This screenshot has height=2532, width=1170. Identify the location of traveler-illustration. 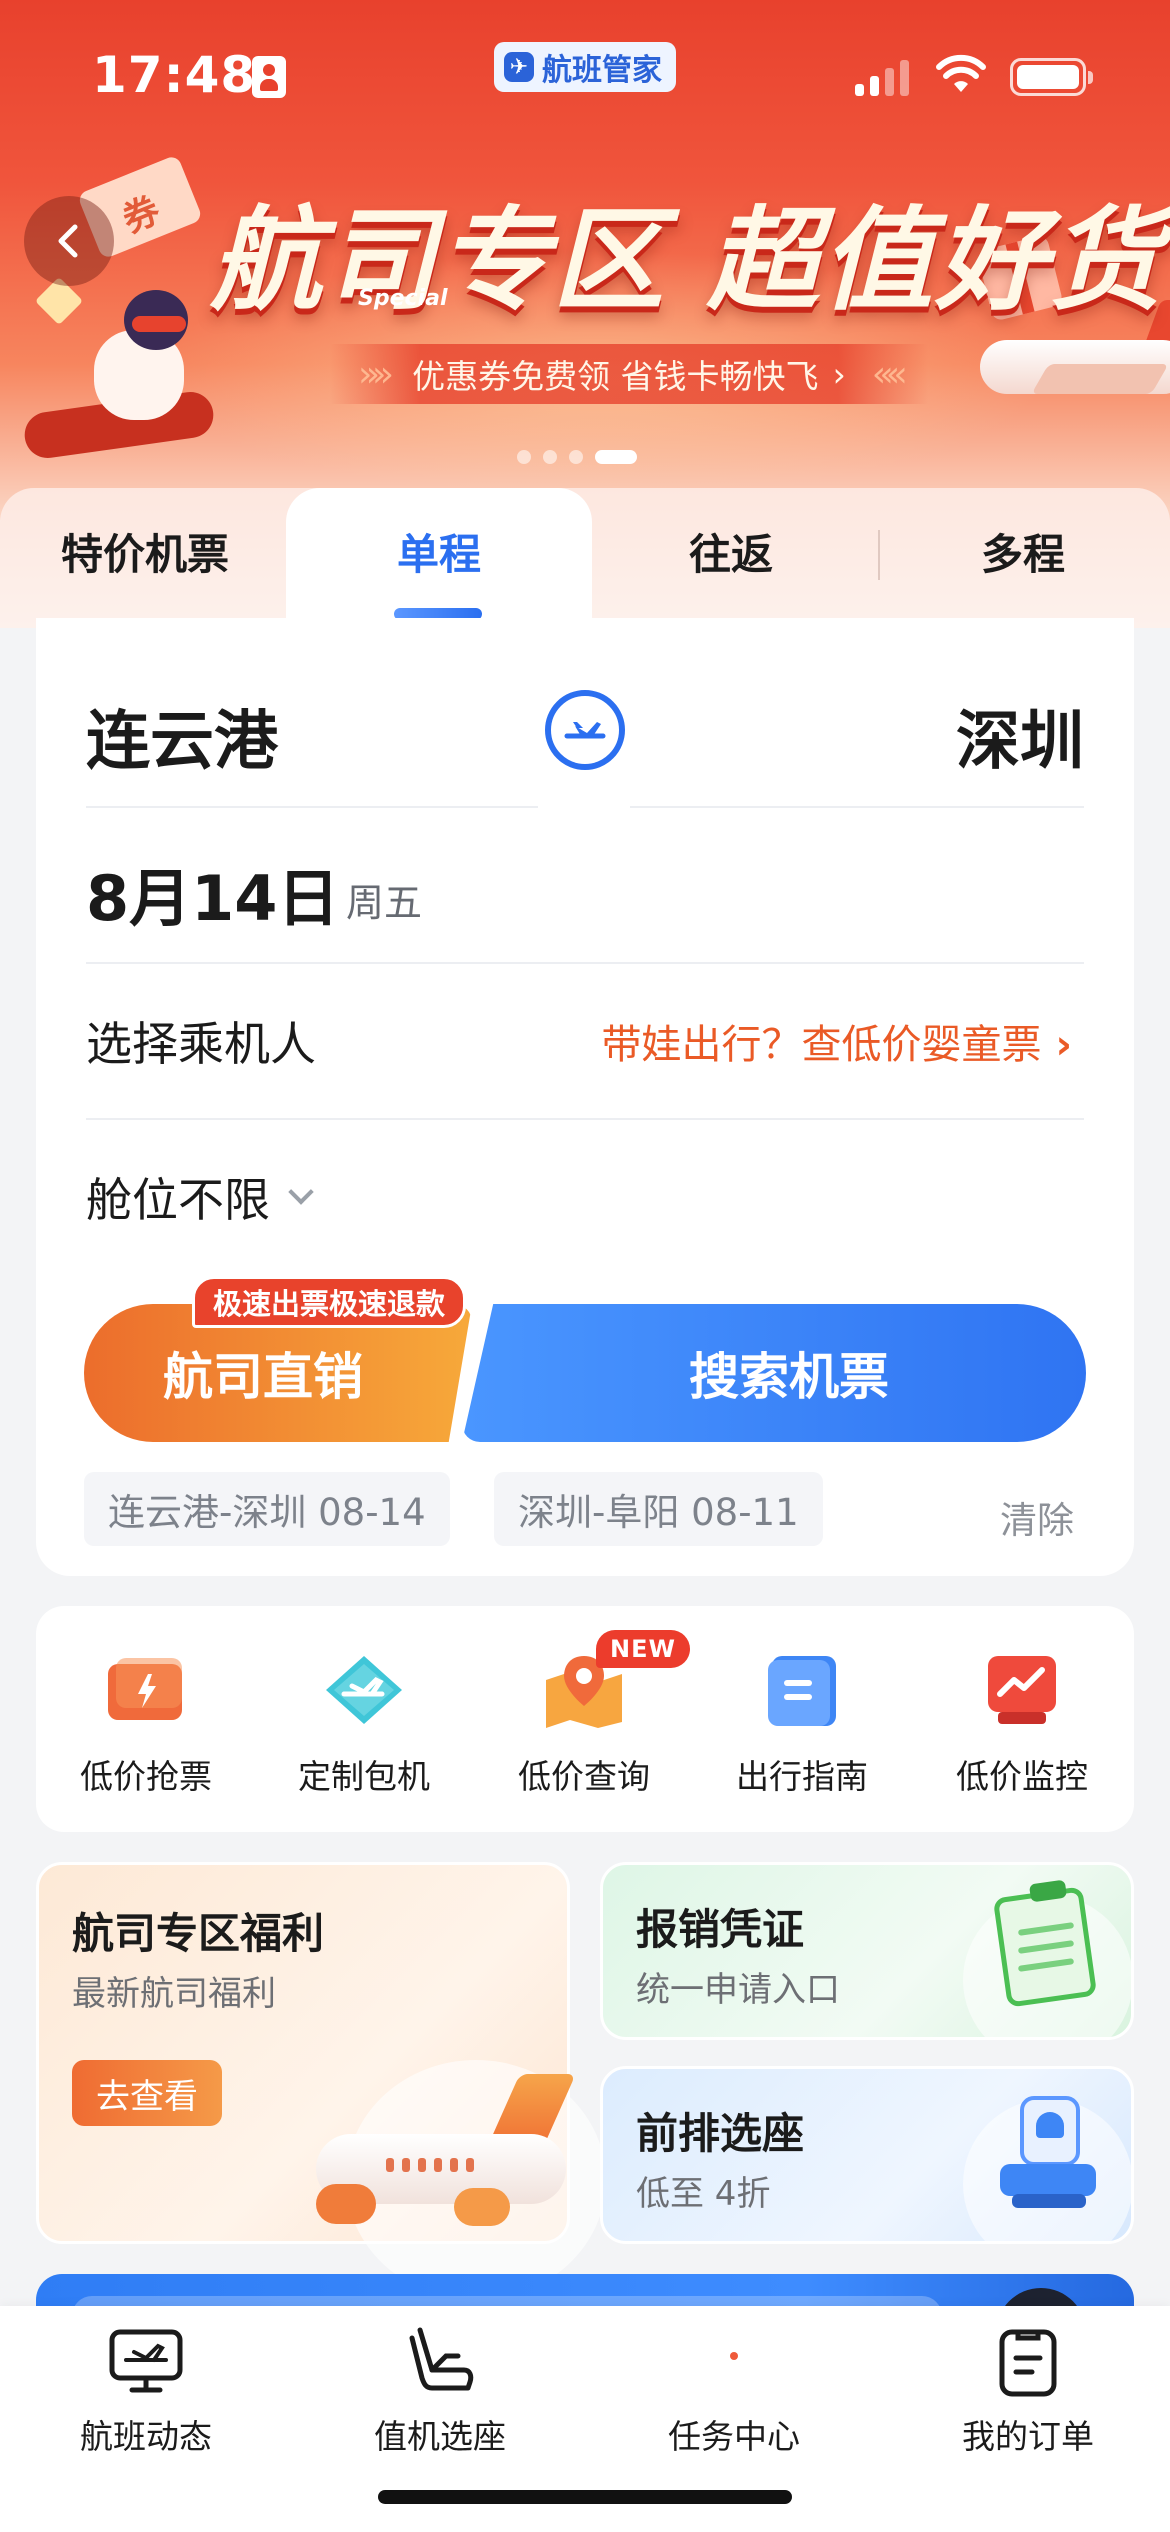
(122, 375).